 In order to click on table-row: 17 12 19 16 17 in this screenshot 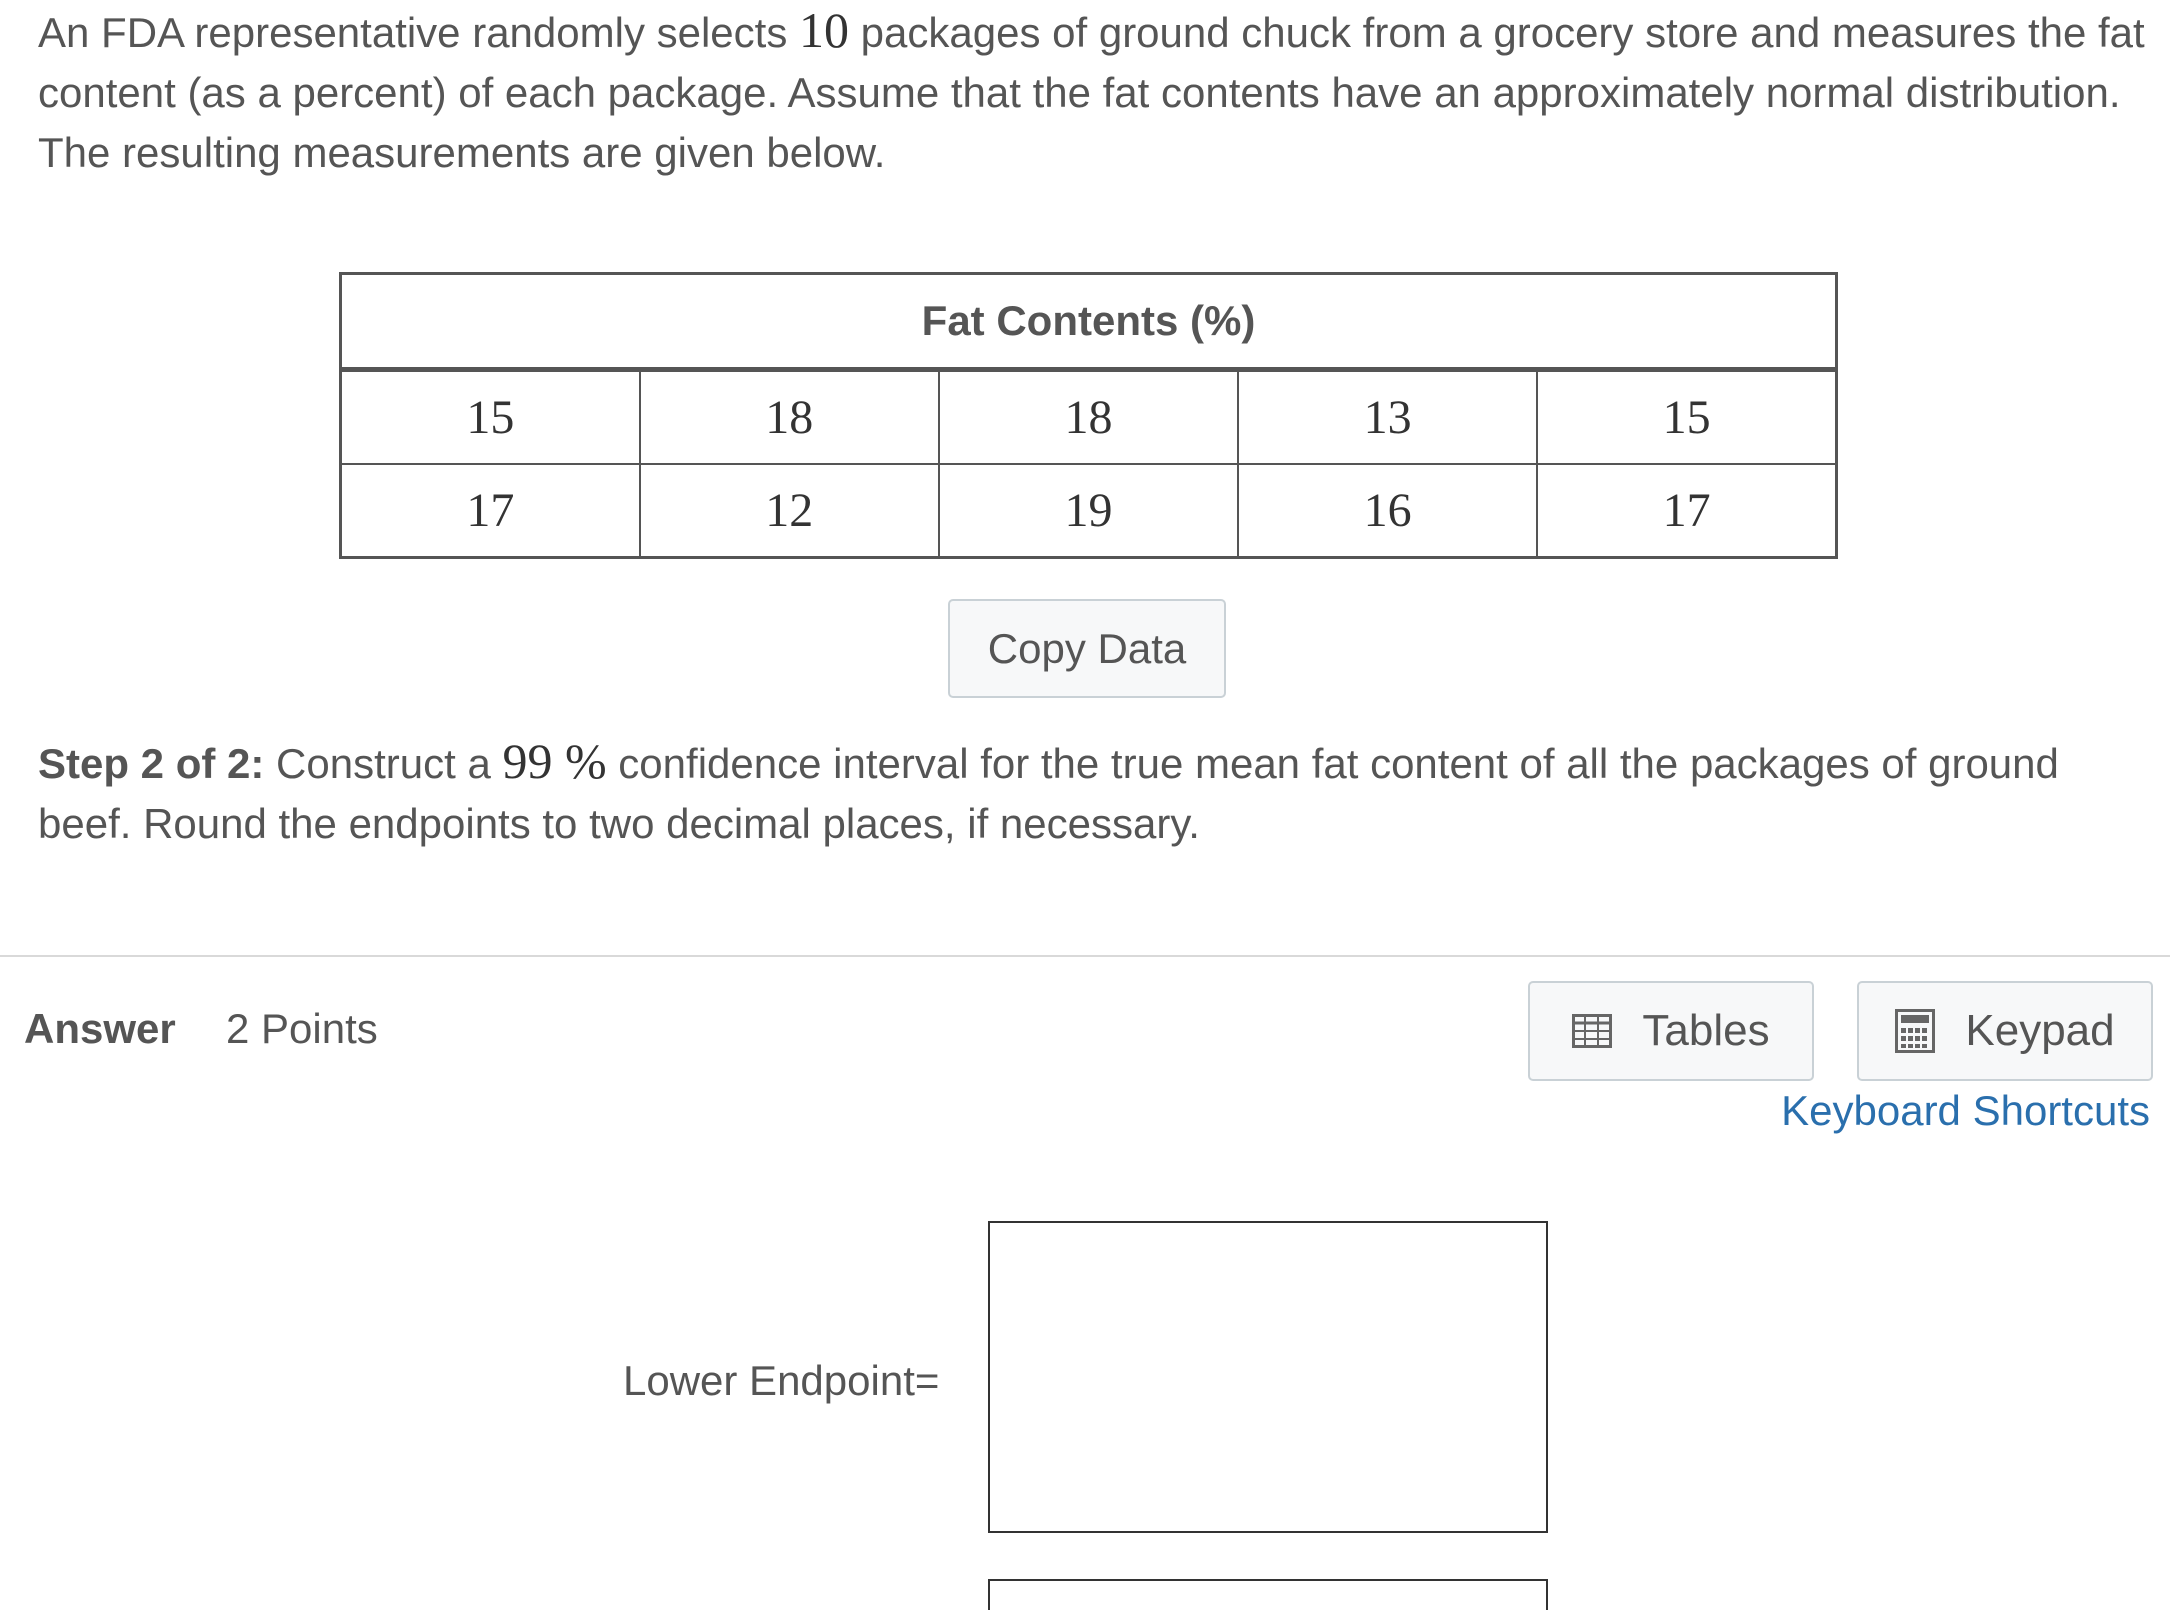, I will do `click(1088, 511)`.